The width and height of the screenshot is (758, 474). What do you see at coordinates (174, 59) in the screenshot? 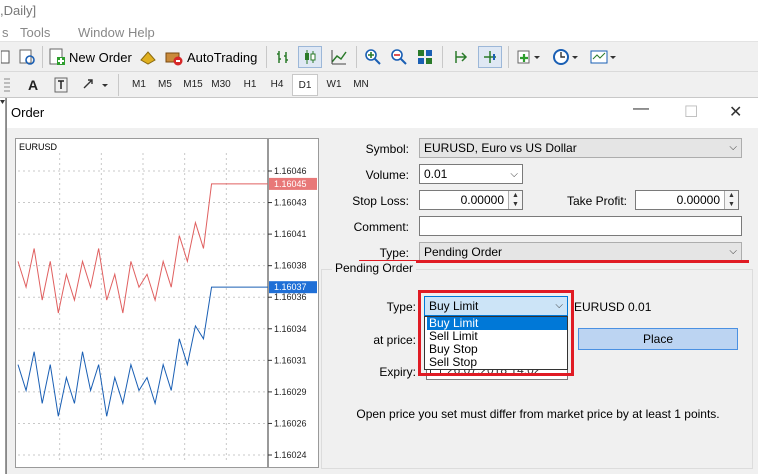
I see `autotrading-icon` at bounding box center [174, 59].